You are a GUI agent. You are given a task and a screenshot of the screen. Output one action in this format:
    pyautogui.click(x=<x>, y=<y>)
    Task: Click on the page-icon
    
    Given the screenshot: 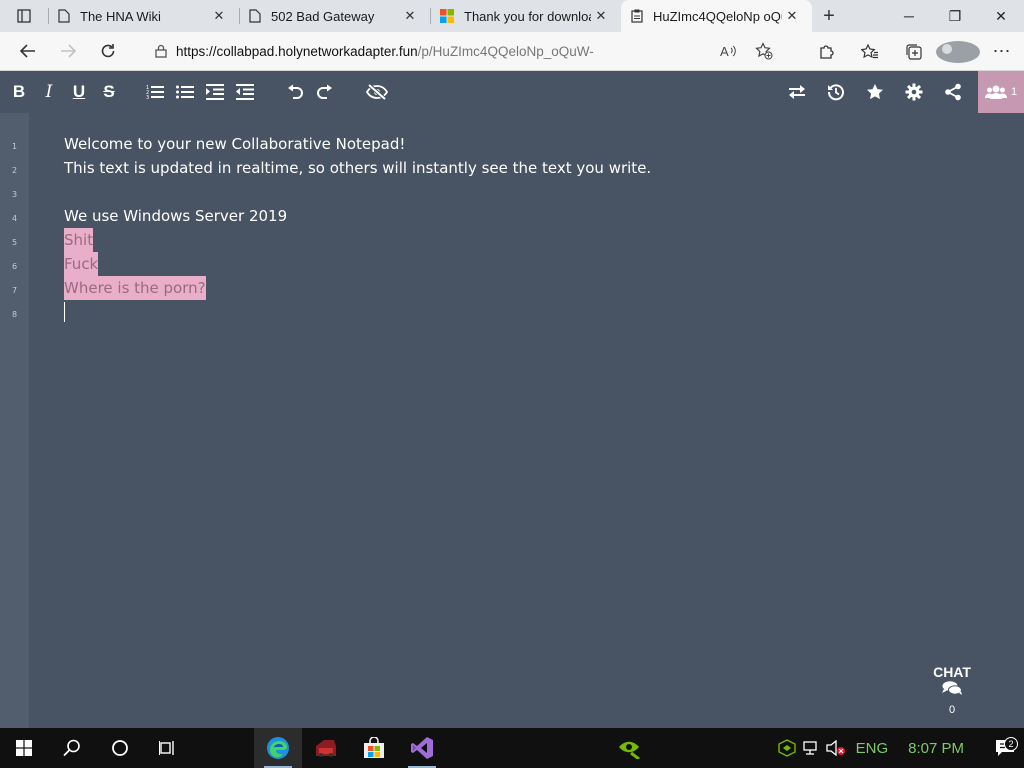 What is the action you would take?
    pyautogui.click(x=64, y=16)
    